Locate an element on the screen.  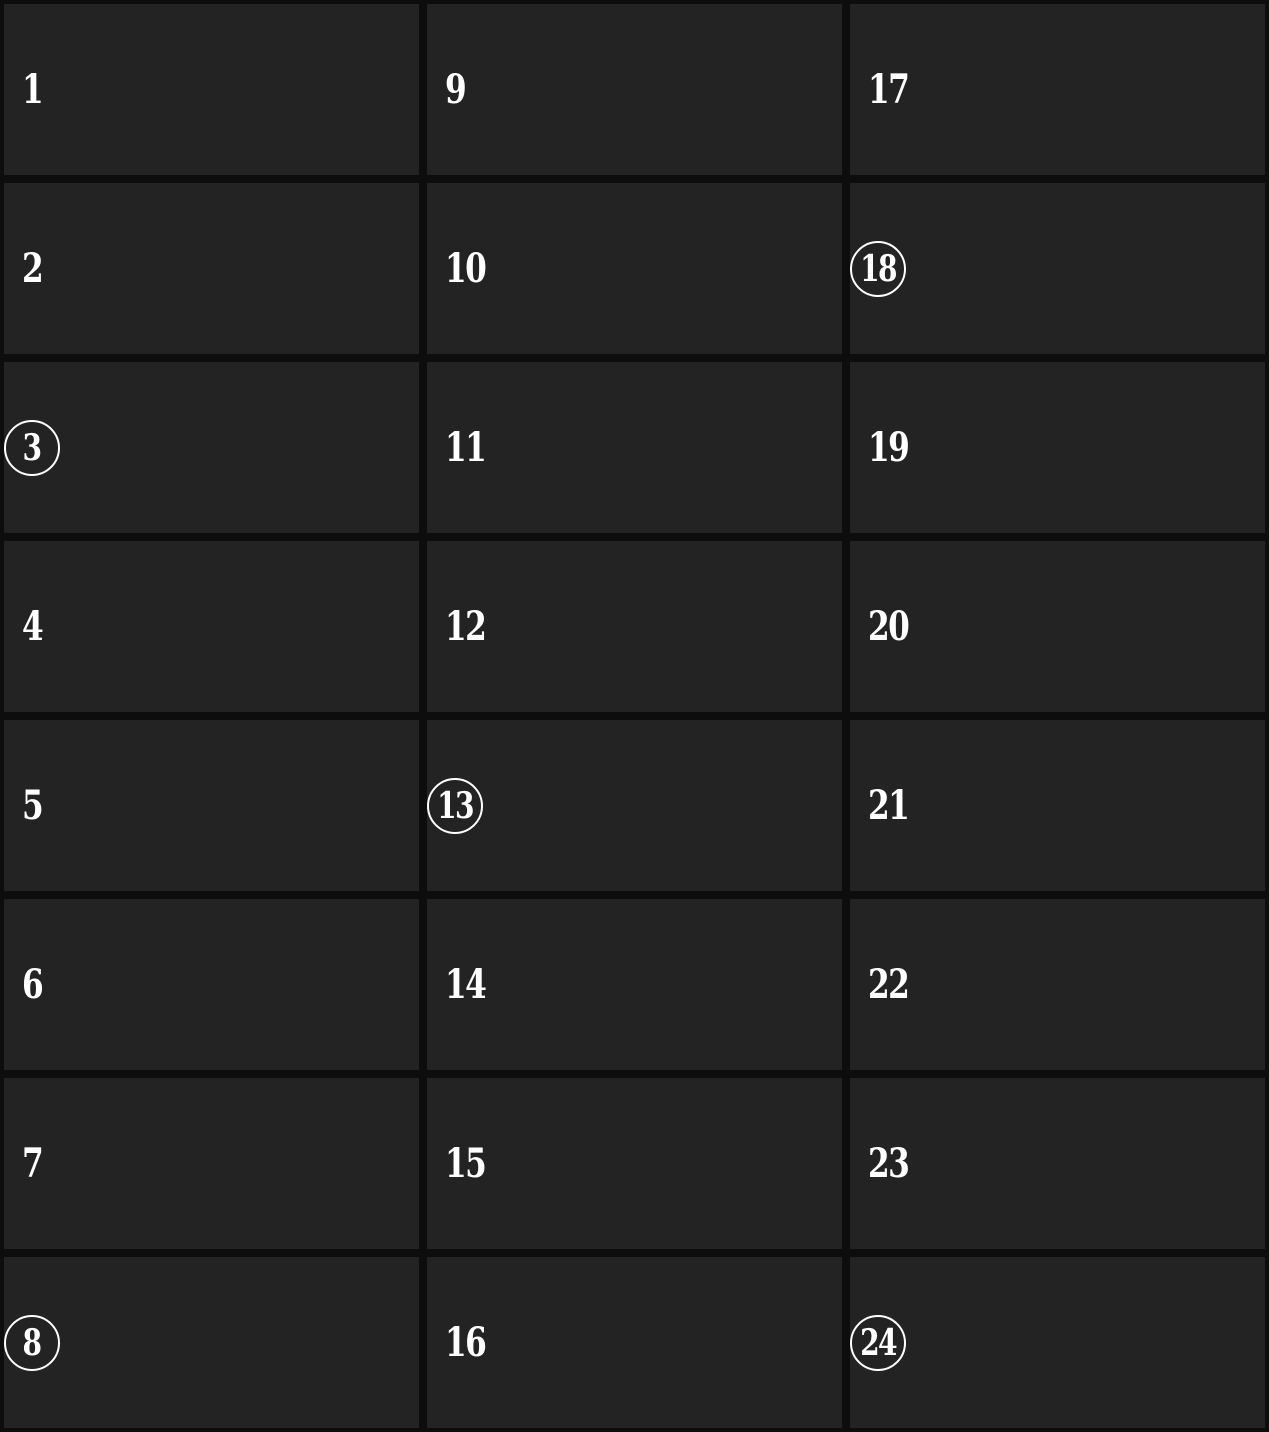
cell-number: 9 is located at coordinates (456, 89).